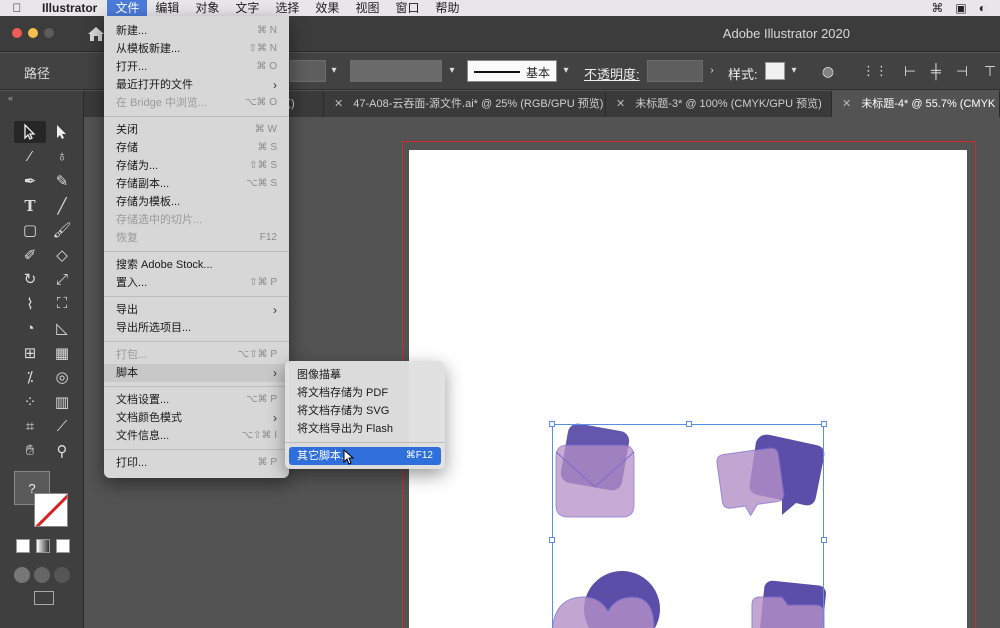  Describe the element at coordinates (42, 575) in the screenshot. I see `draw-behind-icon` at that location.